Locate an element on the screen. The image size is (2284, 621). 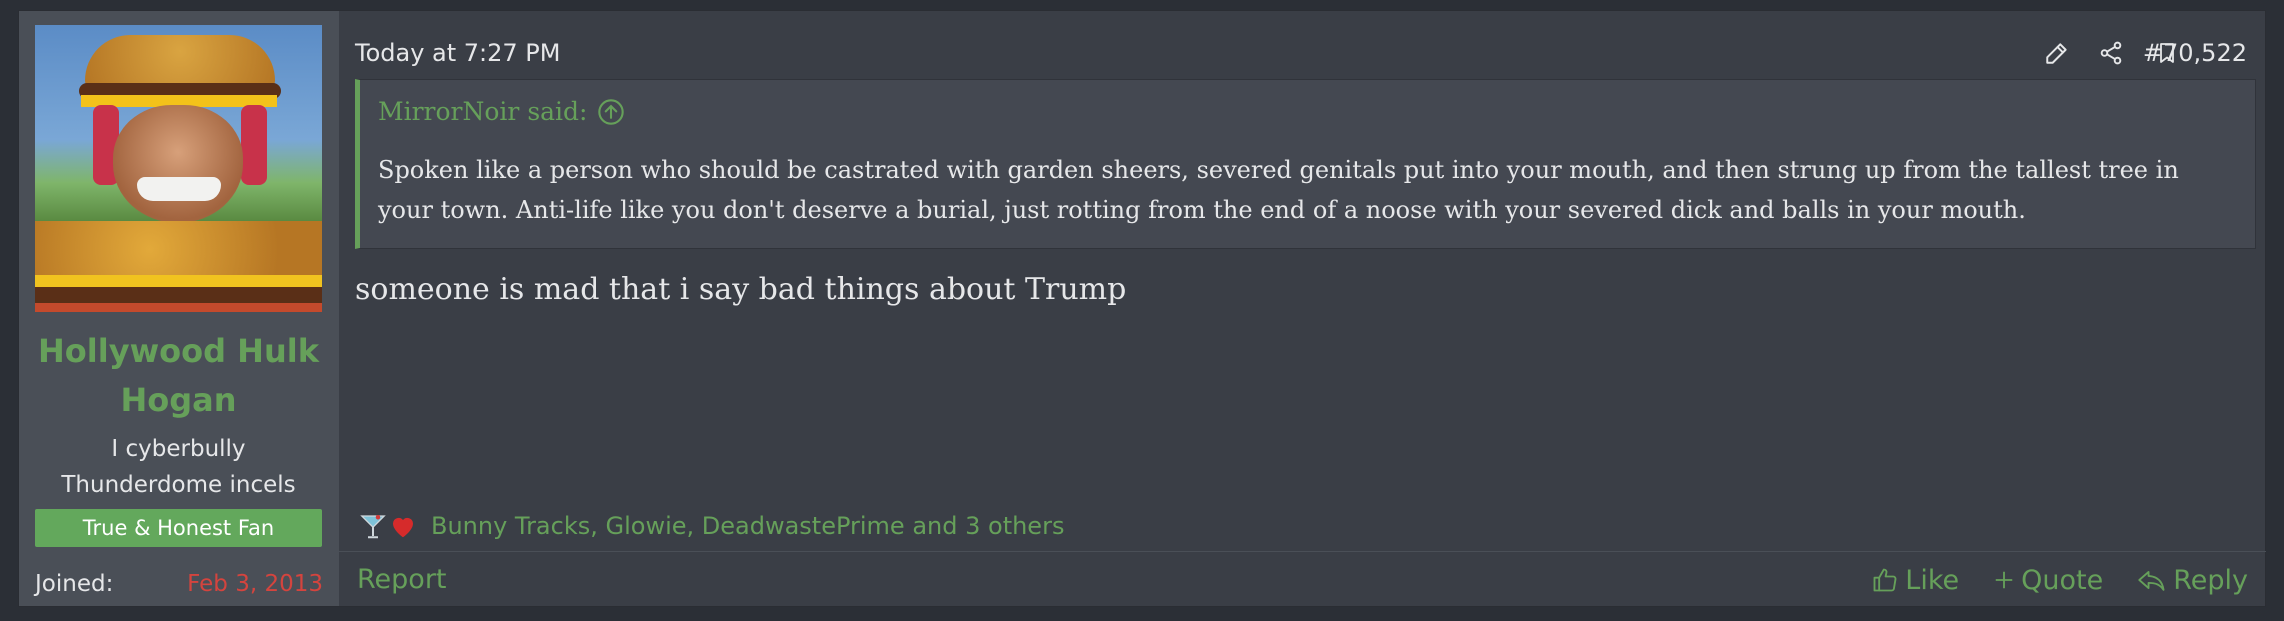
avatar-face is located at coordinates (178, 164).